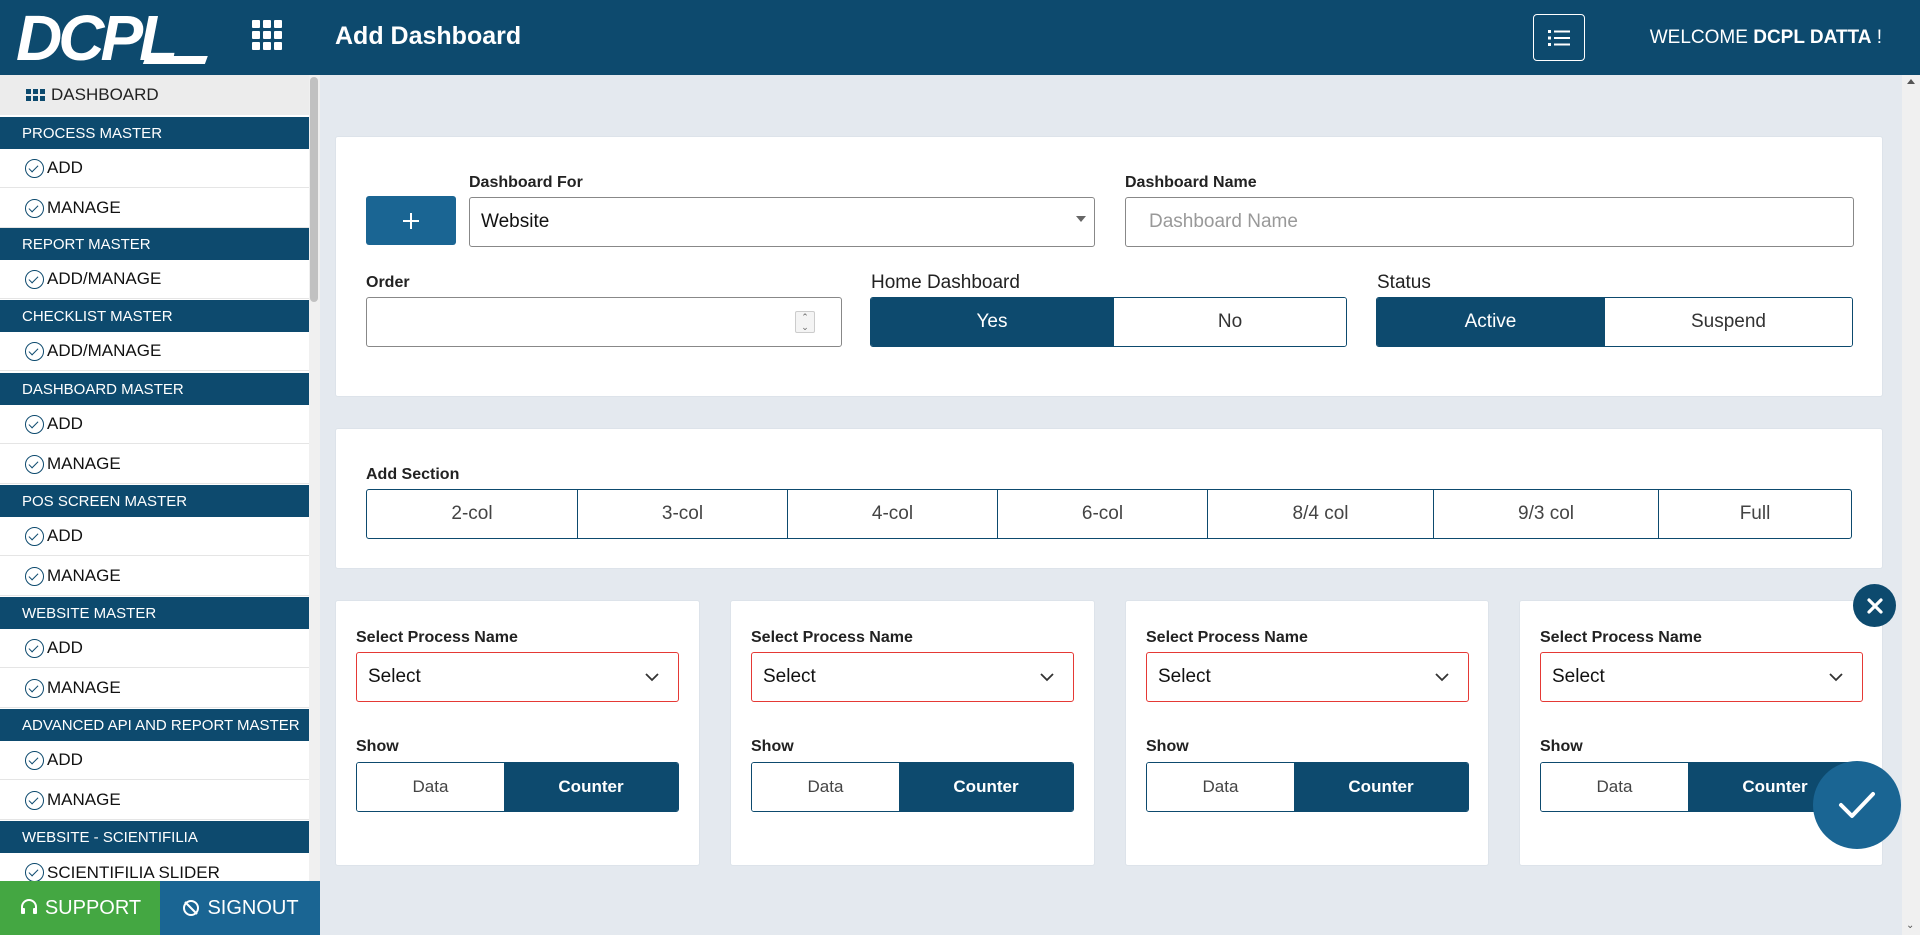 Image resolution: width=1920 pixels, height=935 pixels. Describe the element at coordinates (154, 536) in the screenshot. I see `sidebar-item-pos-add: ADD` at that location.